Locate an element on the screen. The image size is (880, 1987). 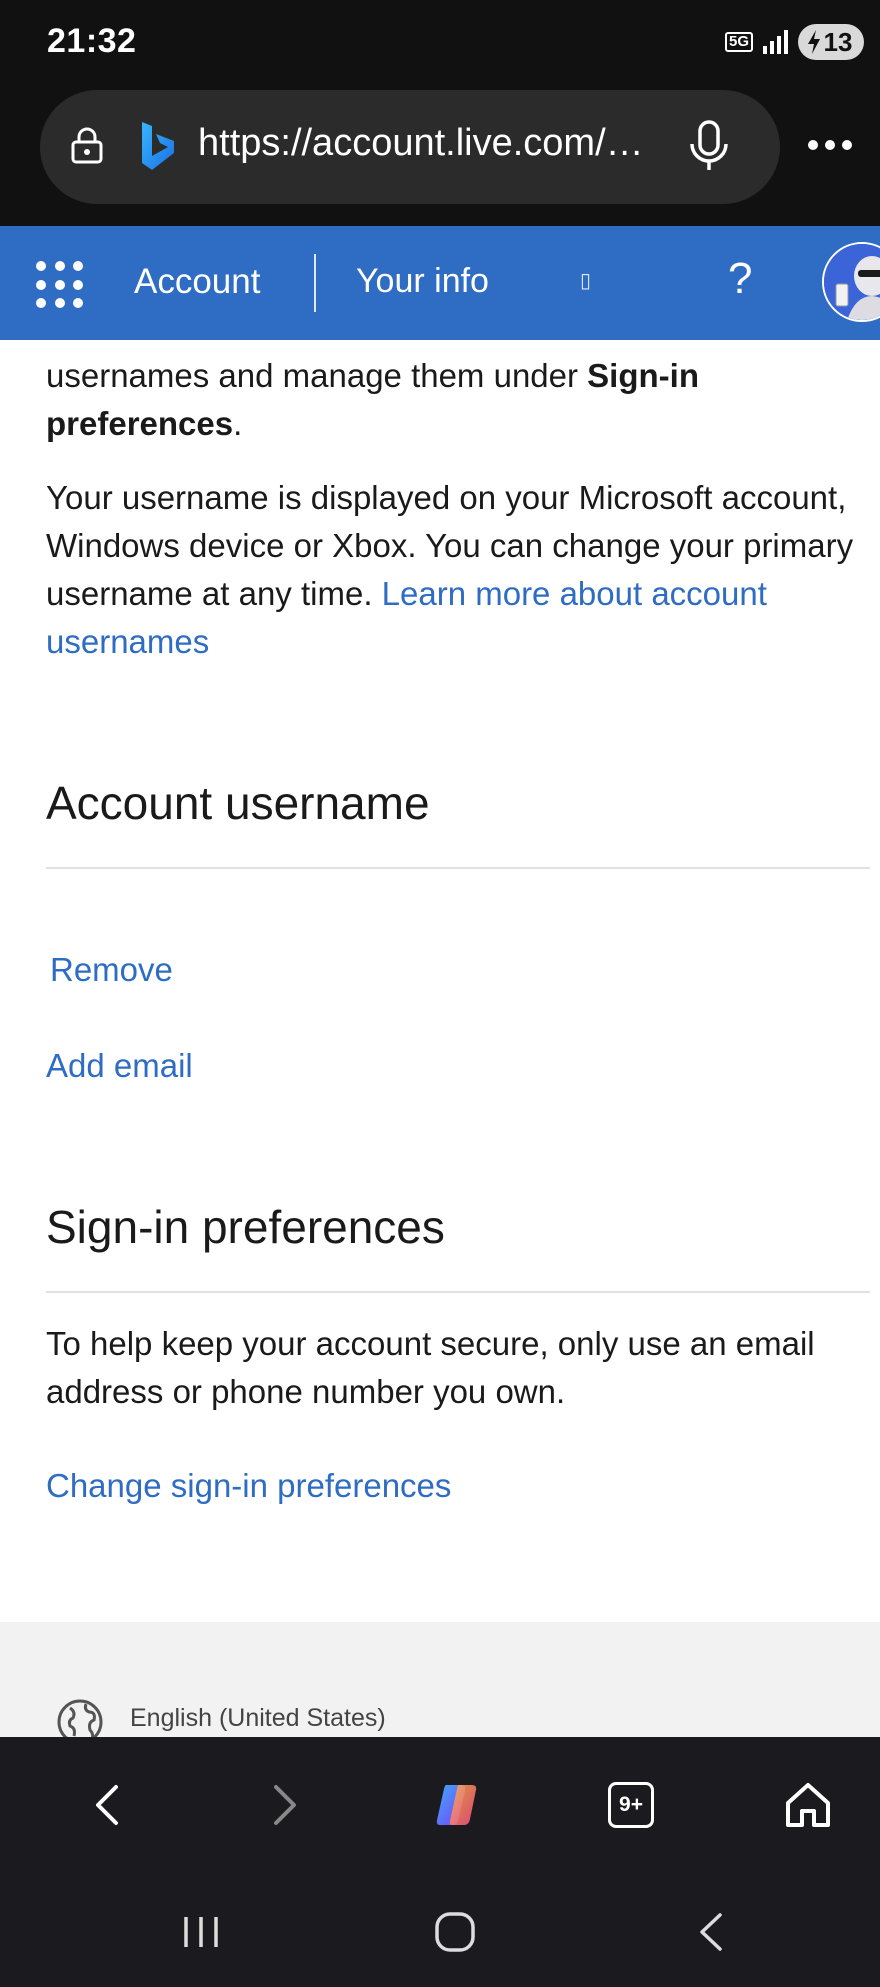
intro-text: usernames and manage them under is located at coordinates (317, 375).